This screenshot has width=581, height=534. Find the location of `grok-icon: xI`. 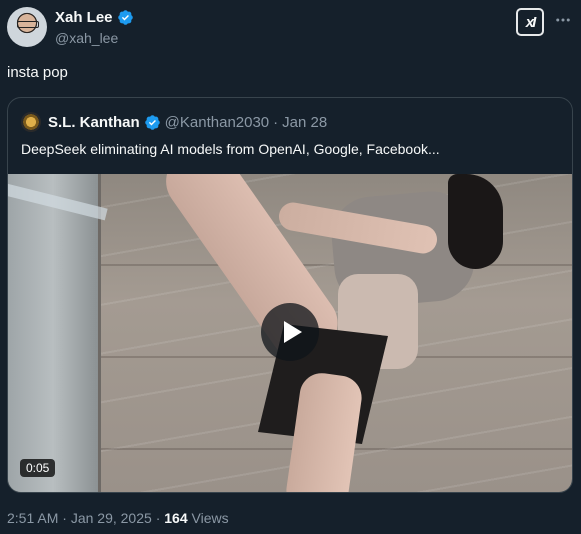

grok-icon: xI is located at coordinates (530, 22).